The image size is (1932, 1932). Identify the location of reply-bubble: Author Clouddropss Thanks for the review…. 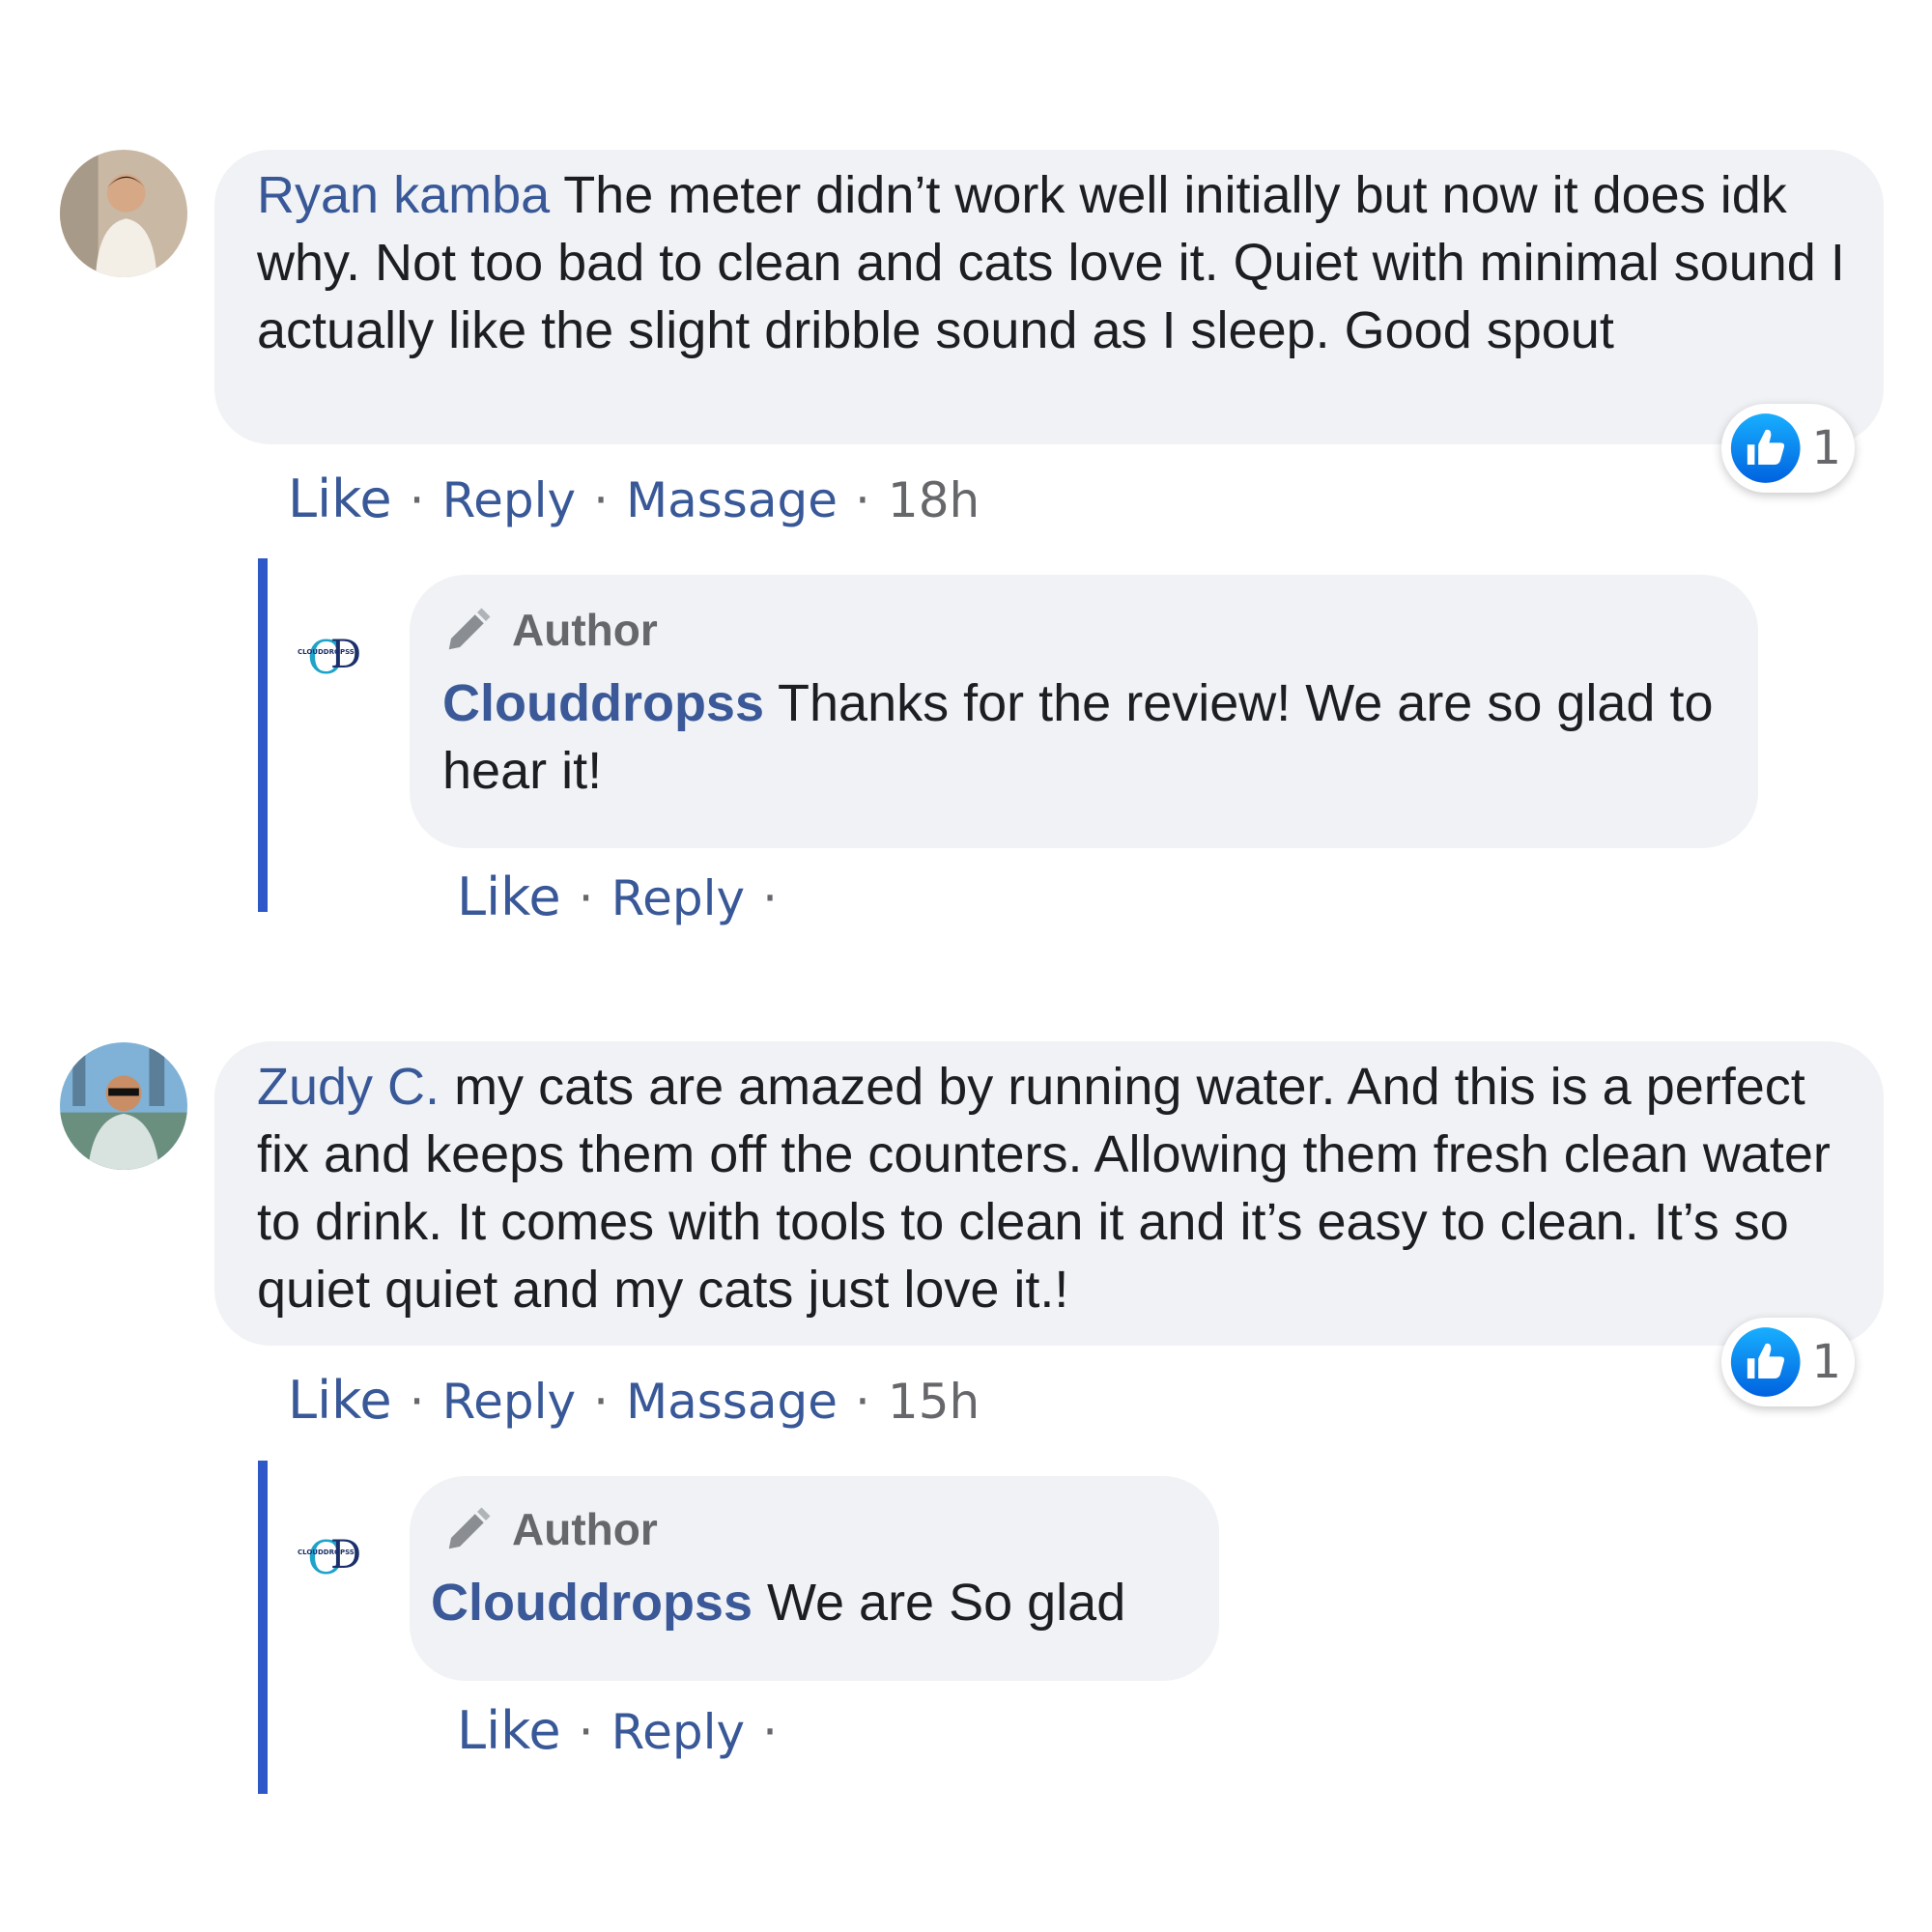
(1084, 711).